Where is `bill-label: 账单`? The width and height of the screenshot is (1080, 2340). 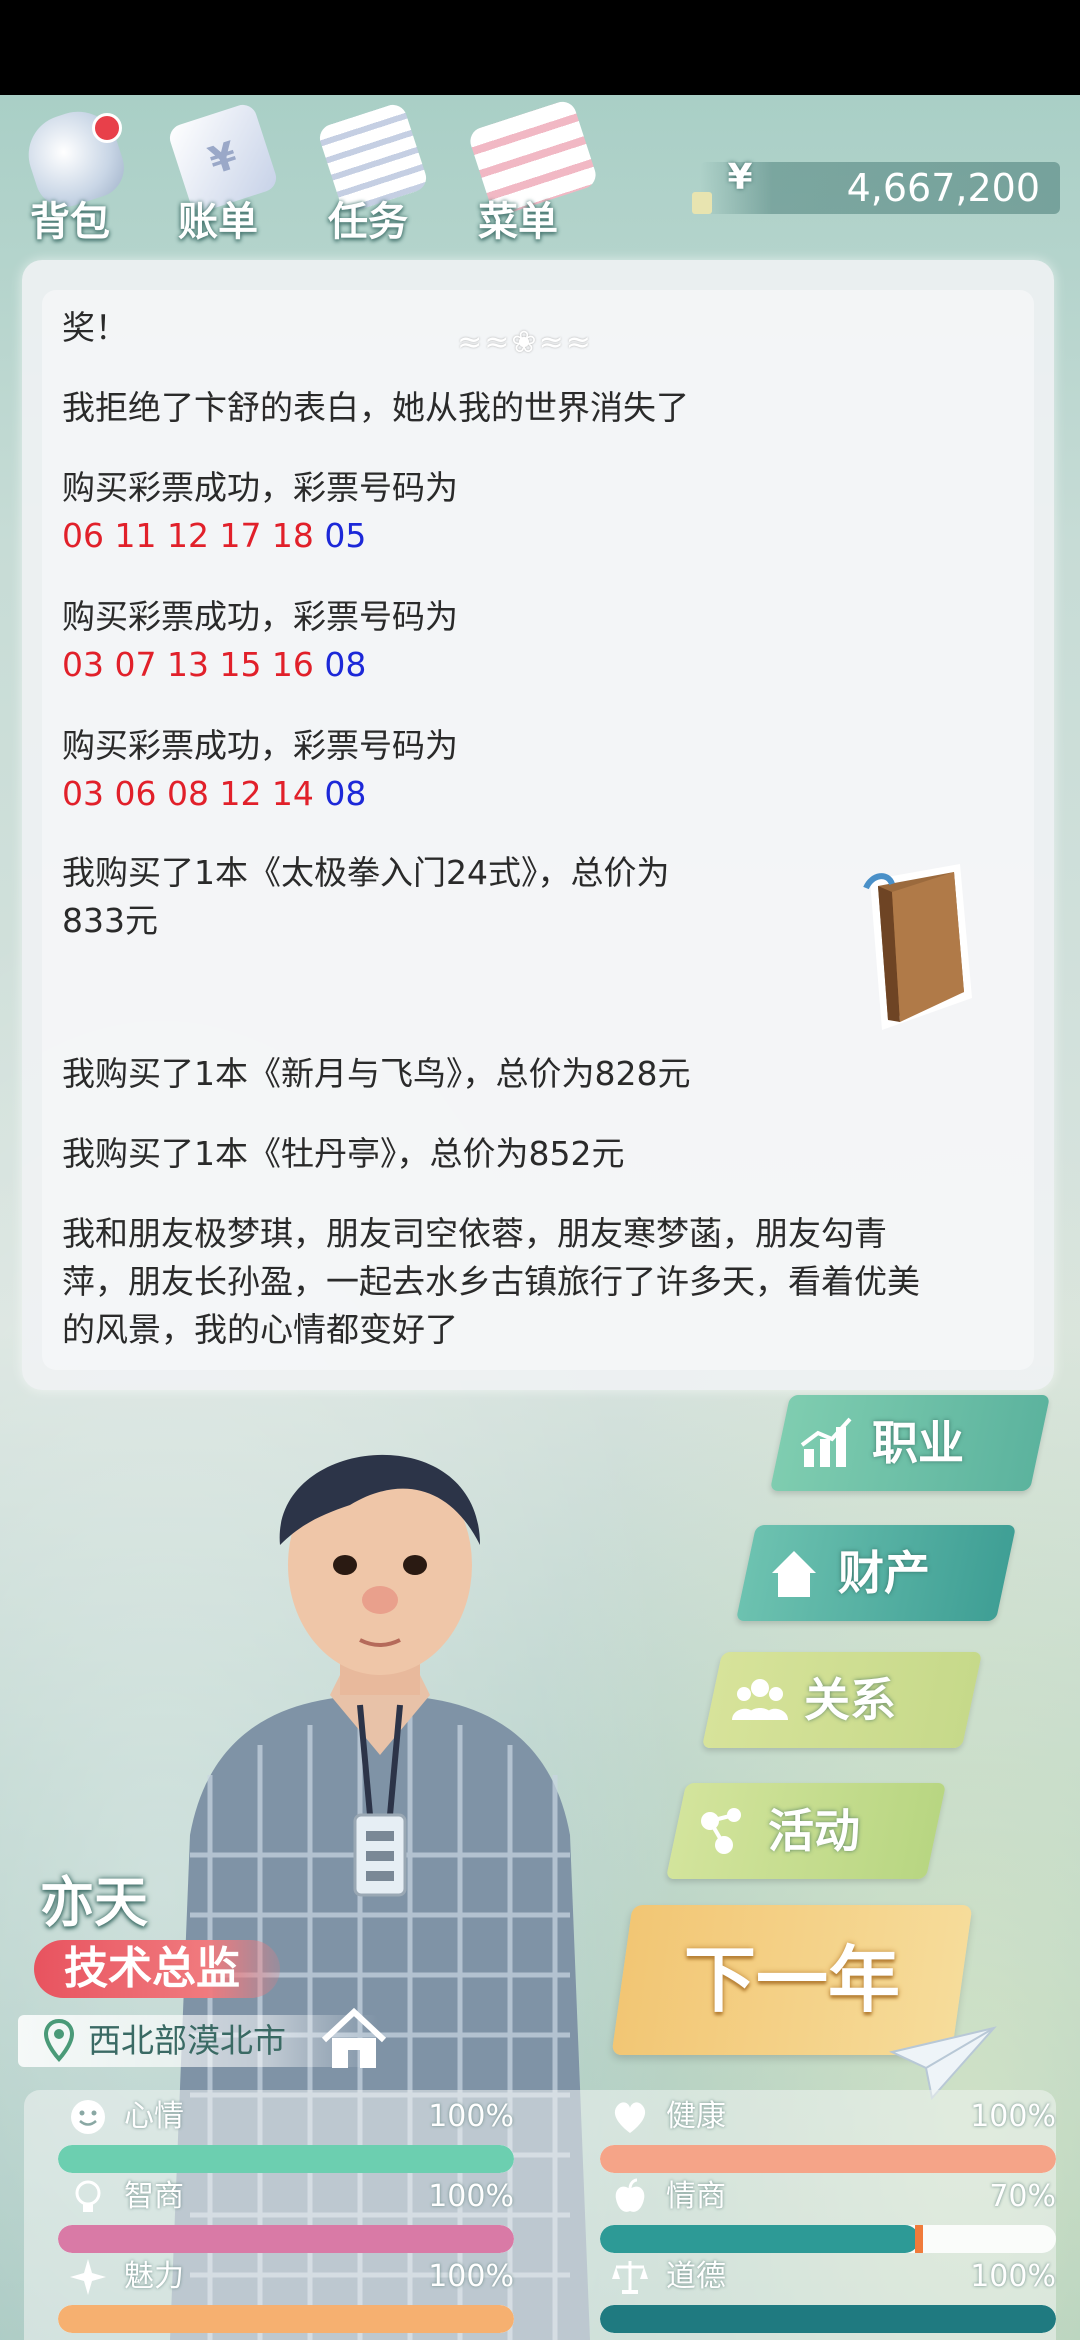 bill-label: 账单 is located at coordinates (218, 222).